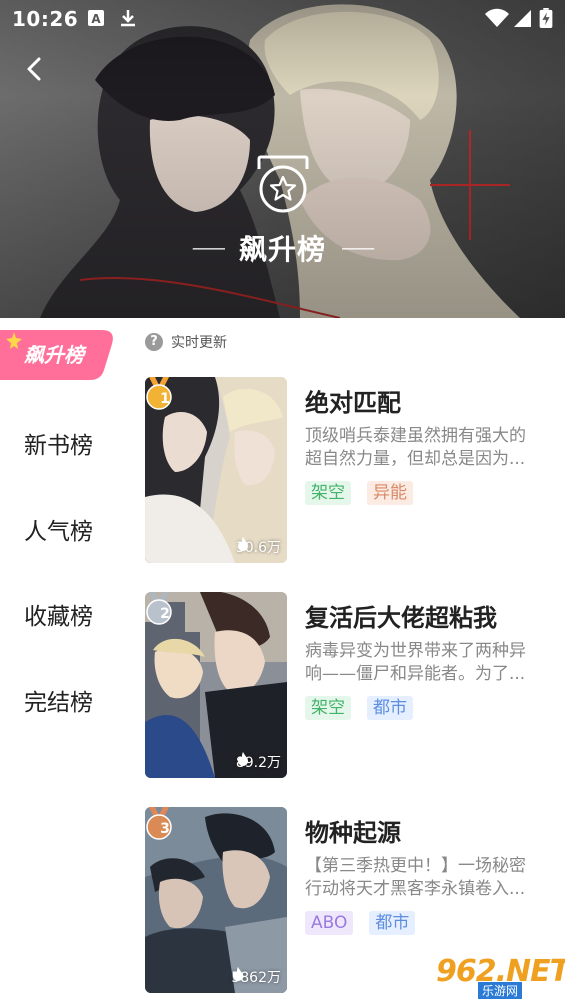 Image resolution: width=565 pixels, height=1004 pixels. I want to click on comic-cover: 3 5862万, so click(216, 900).